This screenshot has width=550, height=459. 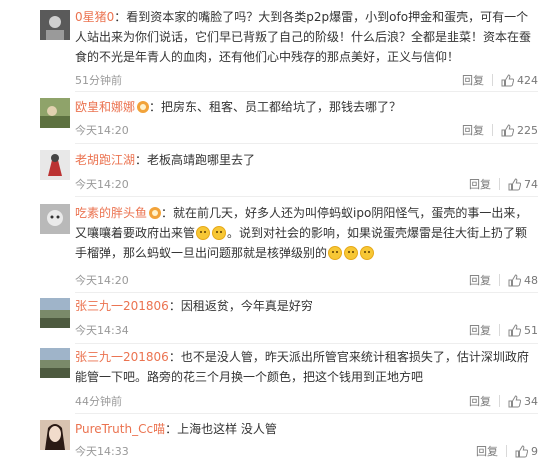 I want to click on comment-actions: 回复 225, so click(x=500, y=130).